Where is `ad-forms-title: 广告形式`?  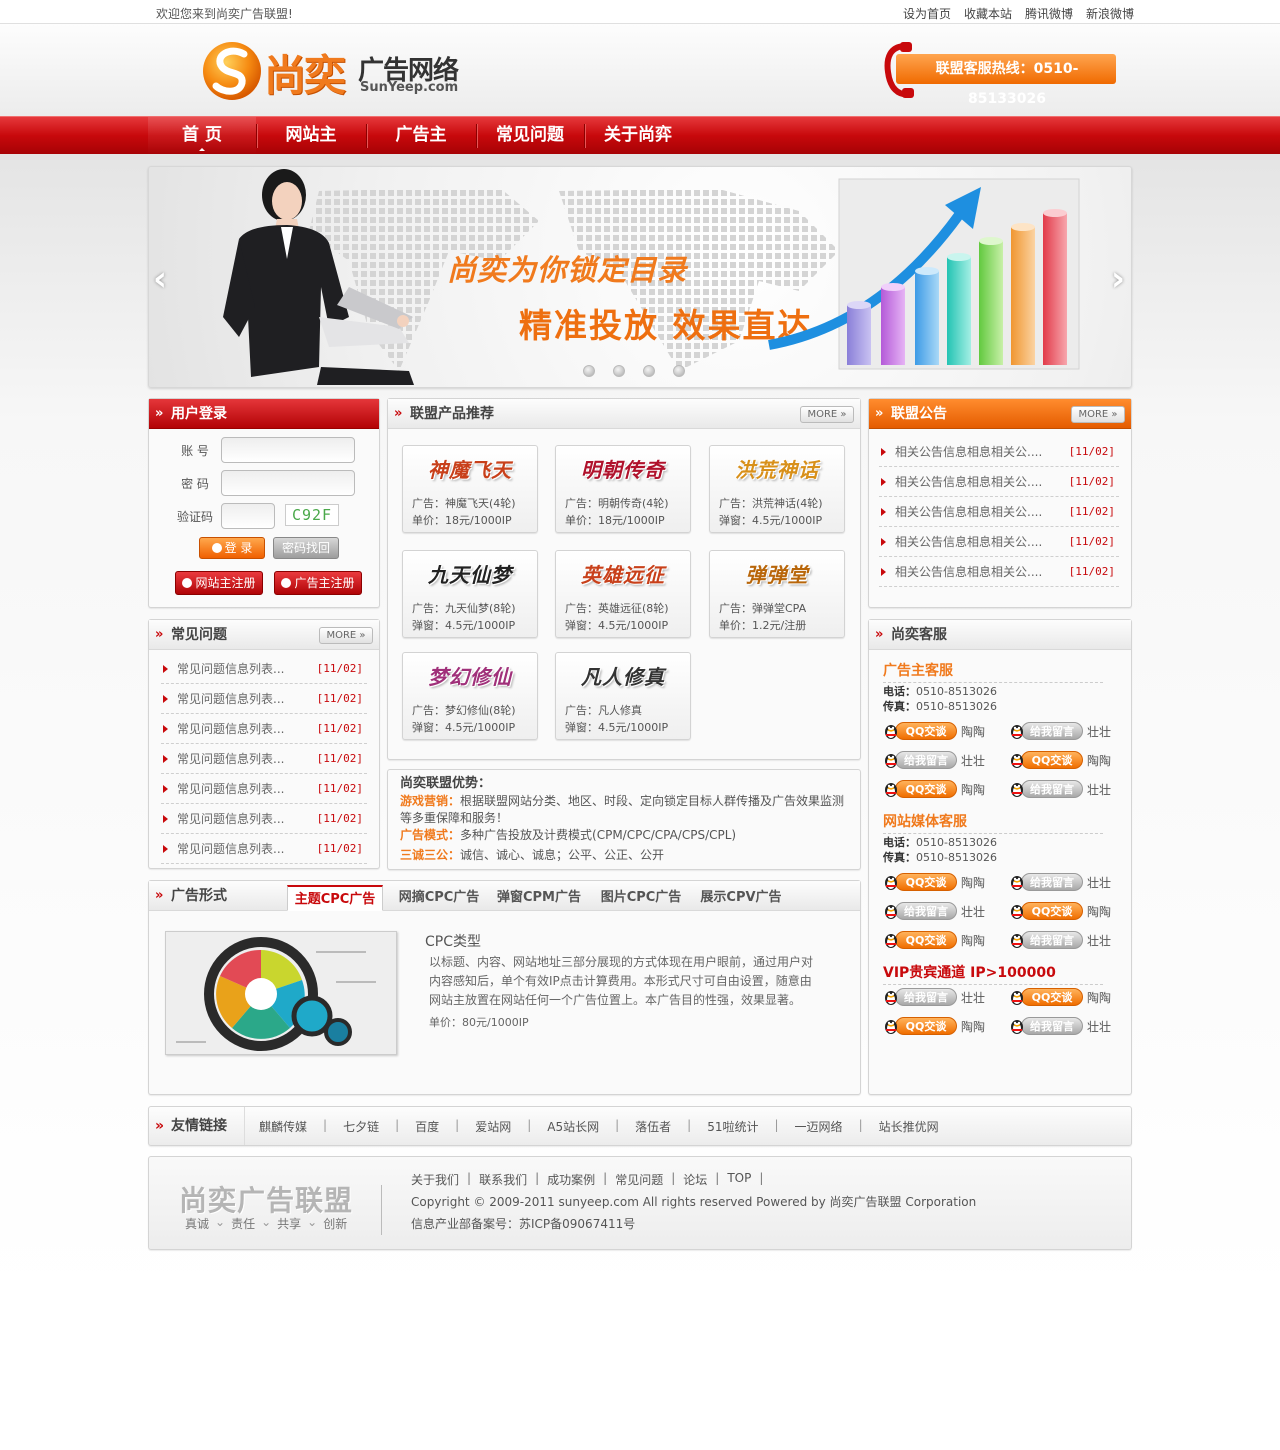 ad-forms-title: 广告形式 is located at coordinates (199, 896).